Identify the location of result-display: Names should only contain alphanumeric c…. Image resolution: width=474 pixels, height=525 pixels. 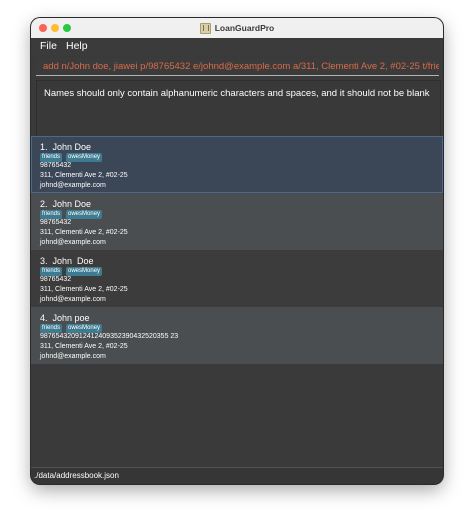
(238, 109).